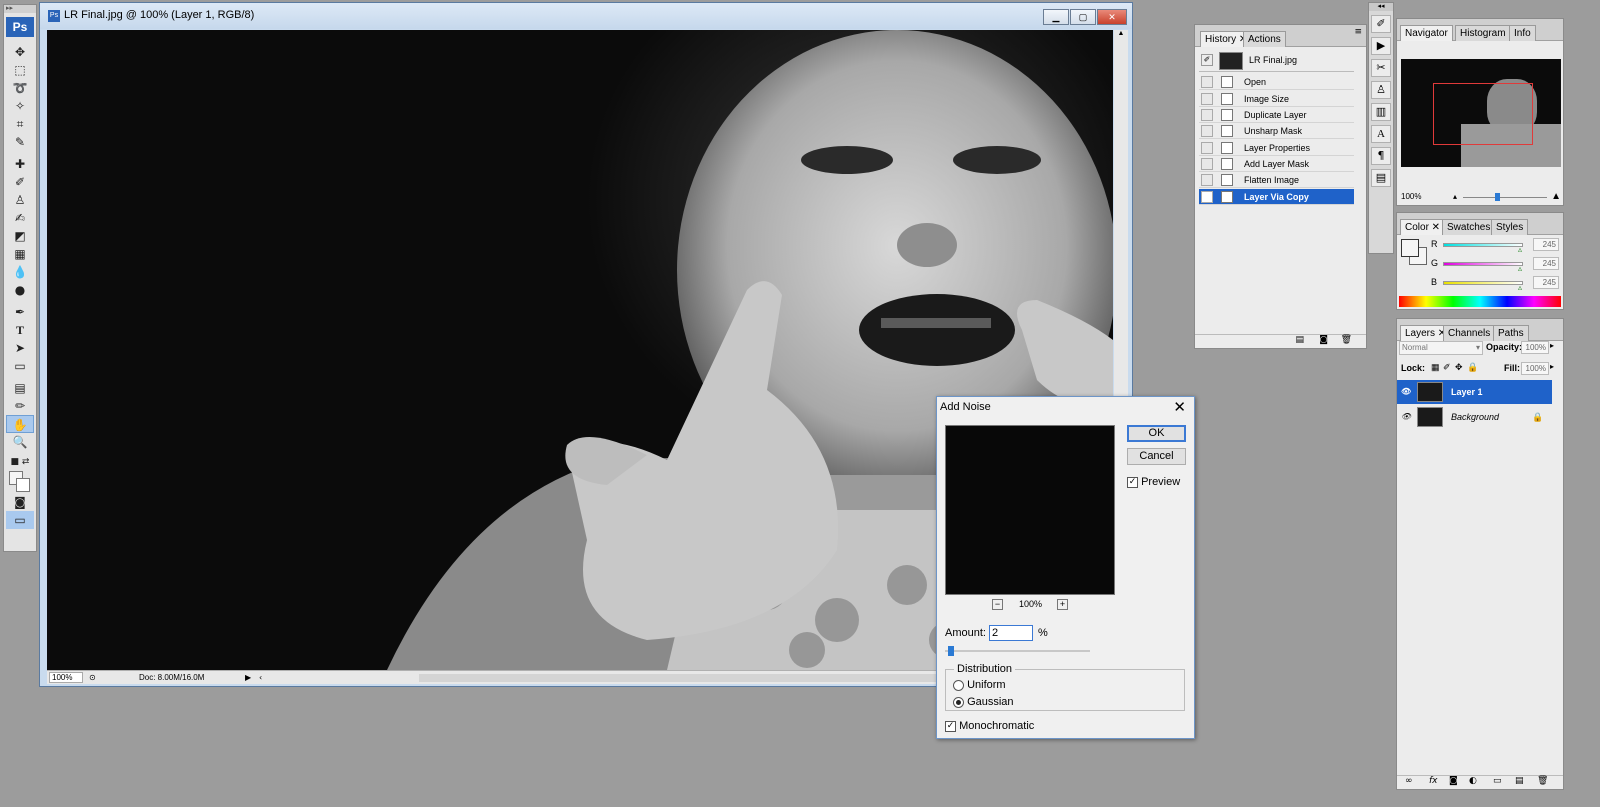  I want to click on gaussian-radio, so click(958, 702).